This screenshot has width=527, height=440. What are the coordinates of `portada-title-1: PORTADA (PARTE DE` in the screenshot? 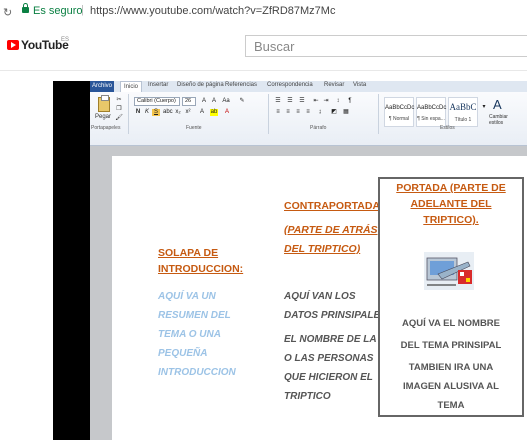 It's located at (451, 188).